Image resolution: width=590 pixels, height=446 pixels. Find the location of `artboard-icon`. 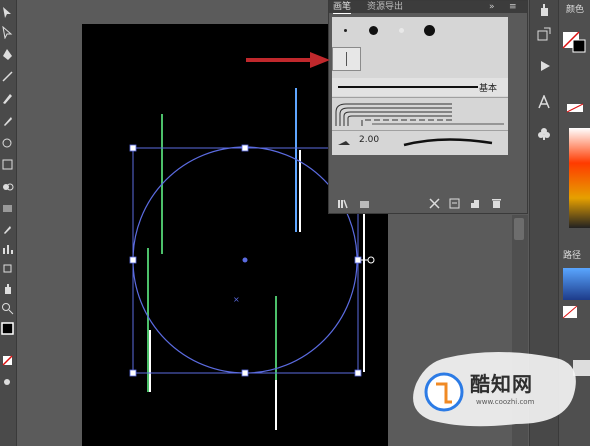

artboard-icon is located at coordinates (7, 268).